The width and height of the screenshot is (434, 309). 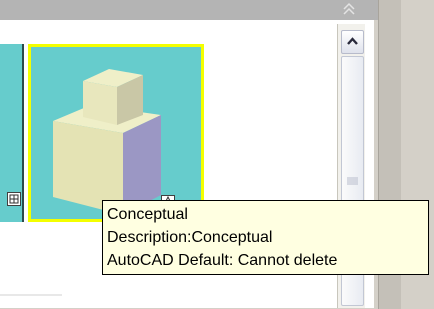 I want to click on tooltip-description: Description:Conceptual, so click(x=190, y=237).